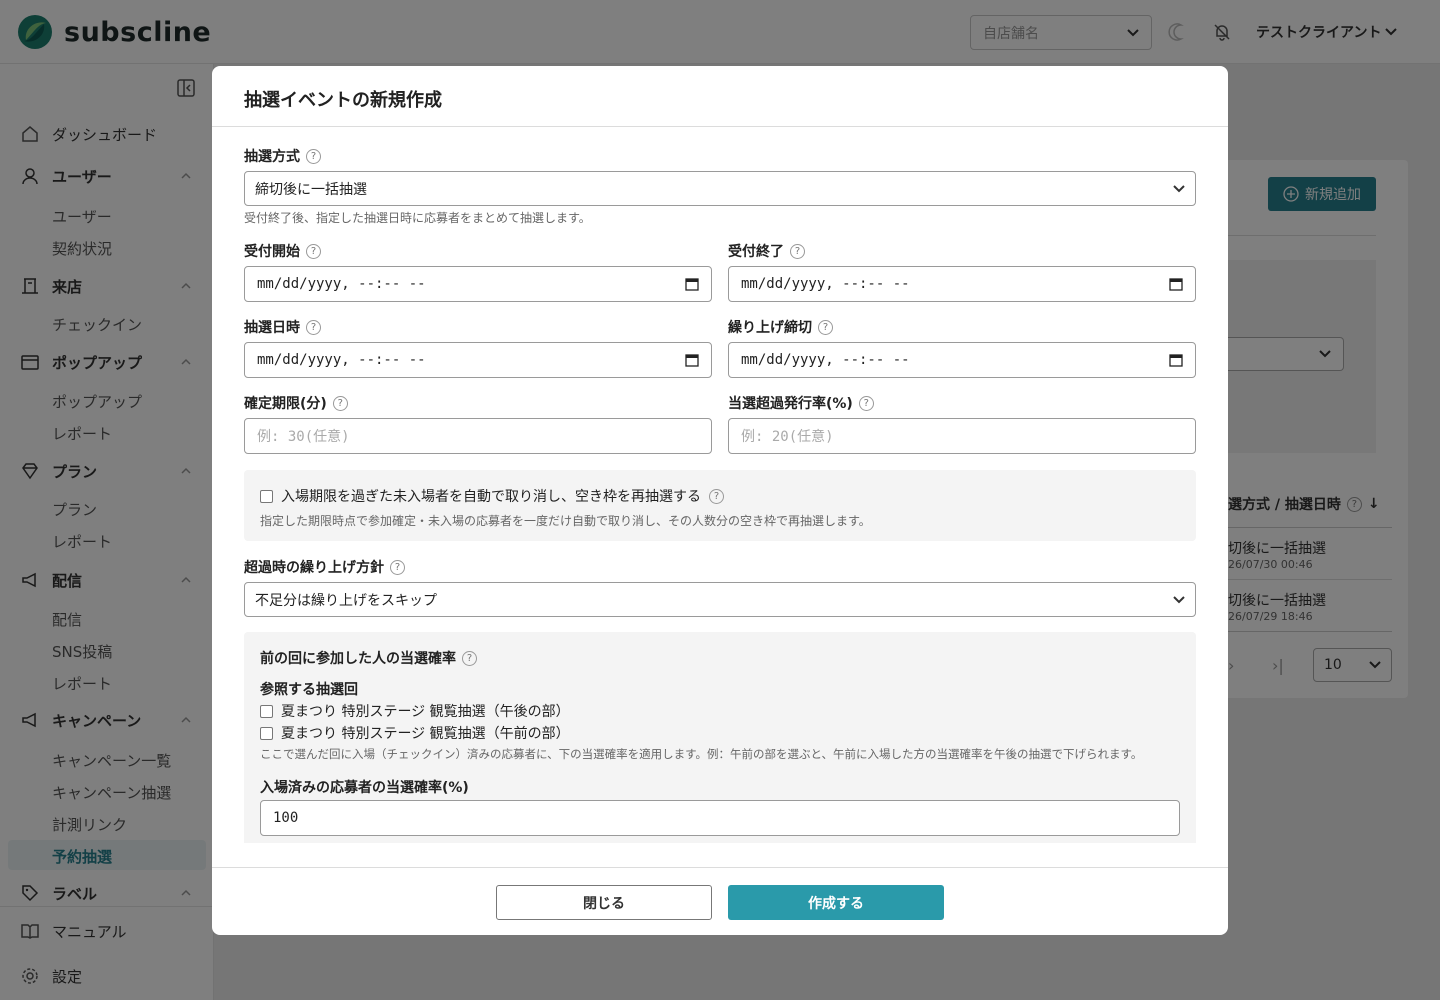  Describe the element at coordinates (787, 437) in the screenshot. I see `overissue-rate-placeholder: 例: 20(任意)` at that location.